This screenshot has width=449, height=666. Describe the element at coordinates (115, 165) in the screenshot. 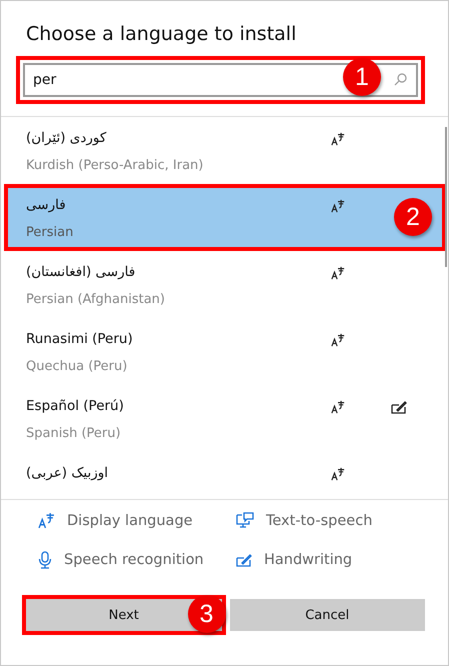

I see `english-name: Kurdish (Perso-Arabic, Iran)` at that location.